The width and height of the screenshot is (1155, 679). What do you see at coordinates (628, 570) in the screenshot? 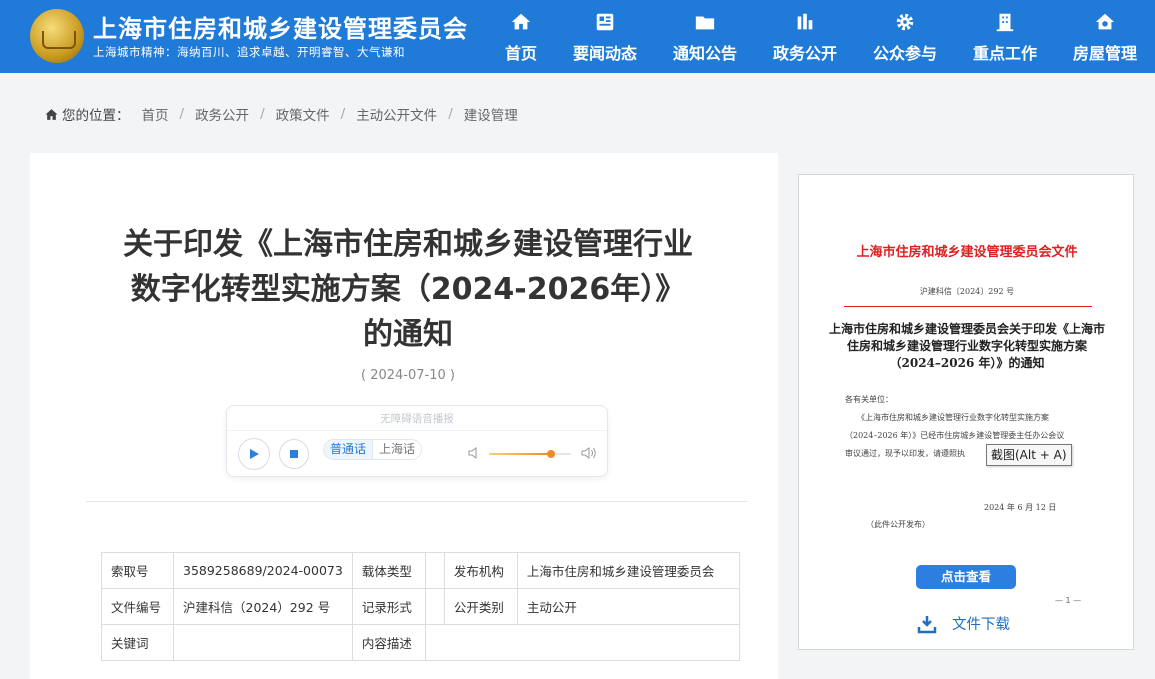
I see `table-cell: 上海市住房和城乡建设管理委员会` at bounding box center [628, 570].